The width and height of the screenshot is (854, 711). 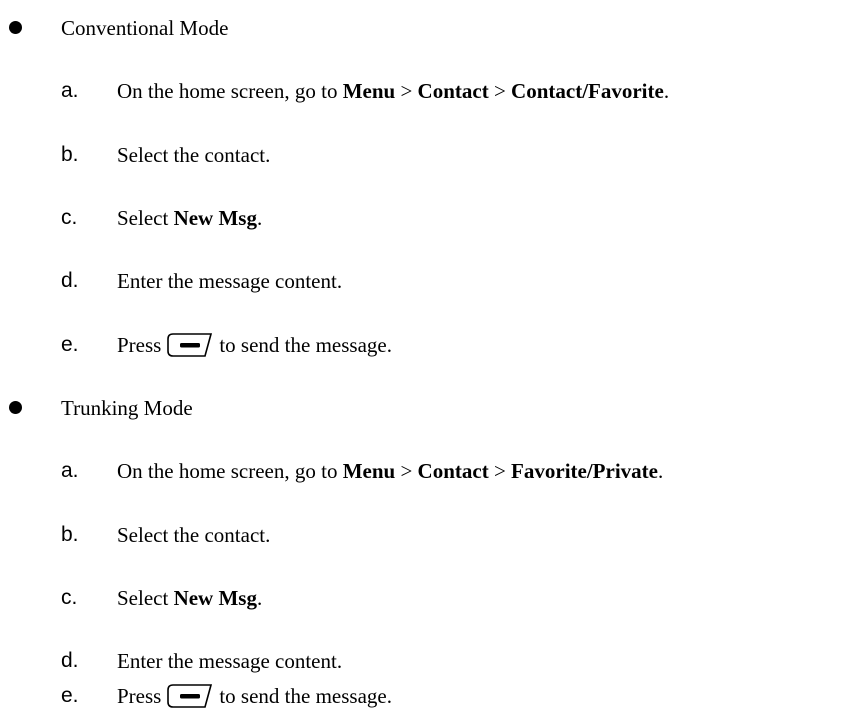 What do you see at coordinates (127, 408) in the screenshot?
I see `section-title: Trunking Mode` at bounding box center [127, 408].